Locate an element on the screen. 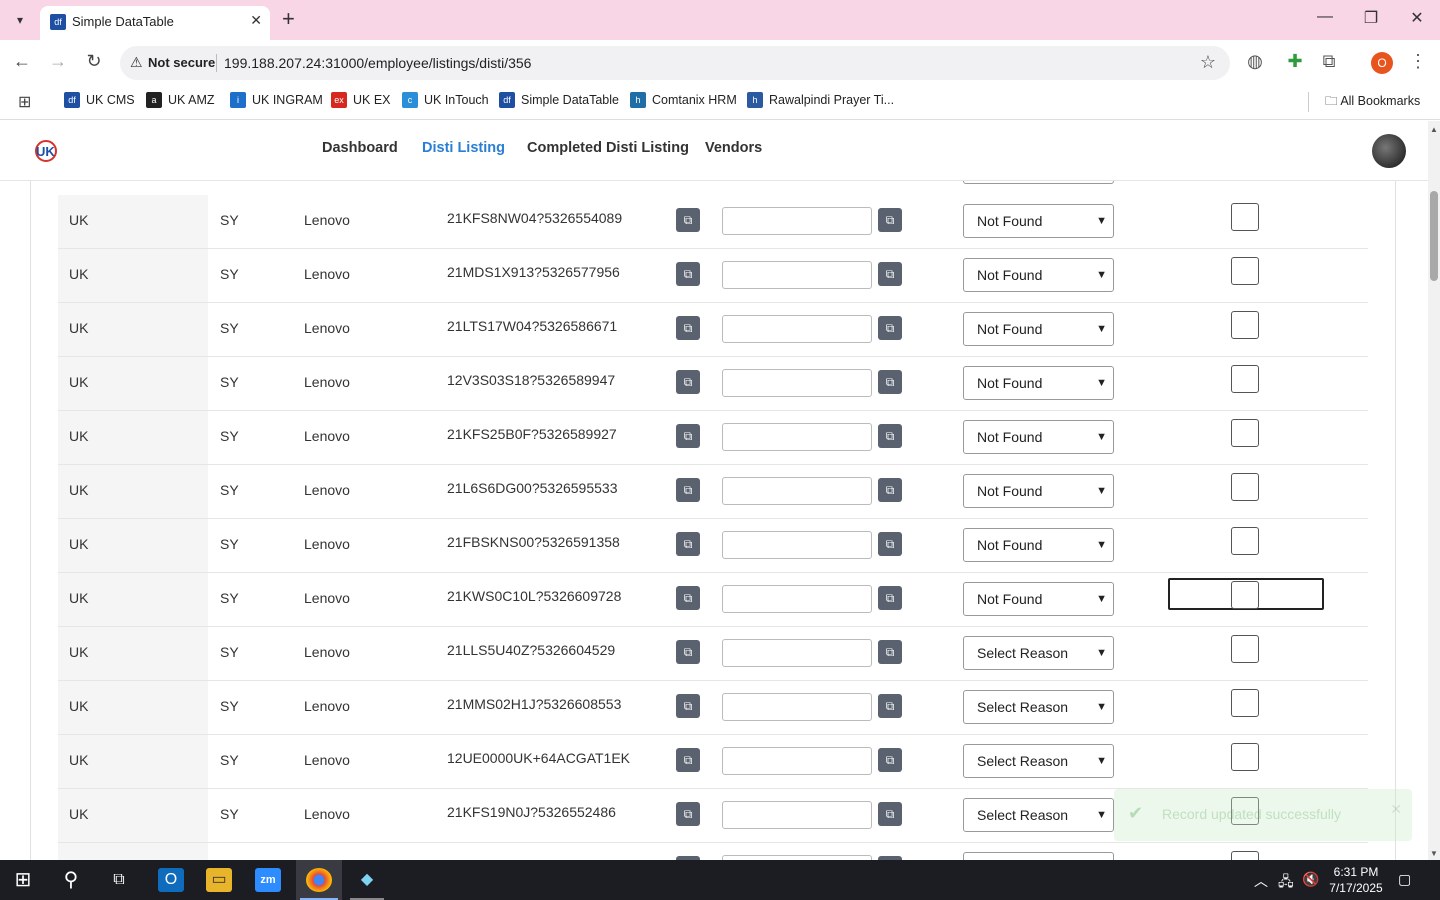  tray-chevron-icon: ︿ is located at coordinates (1261, 881).